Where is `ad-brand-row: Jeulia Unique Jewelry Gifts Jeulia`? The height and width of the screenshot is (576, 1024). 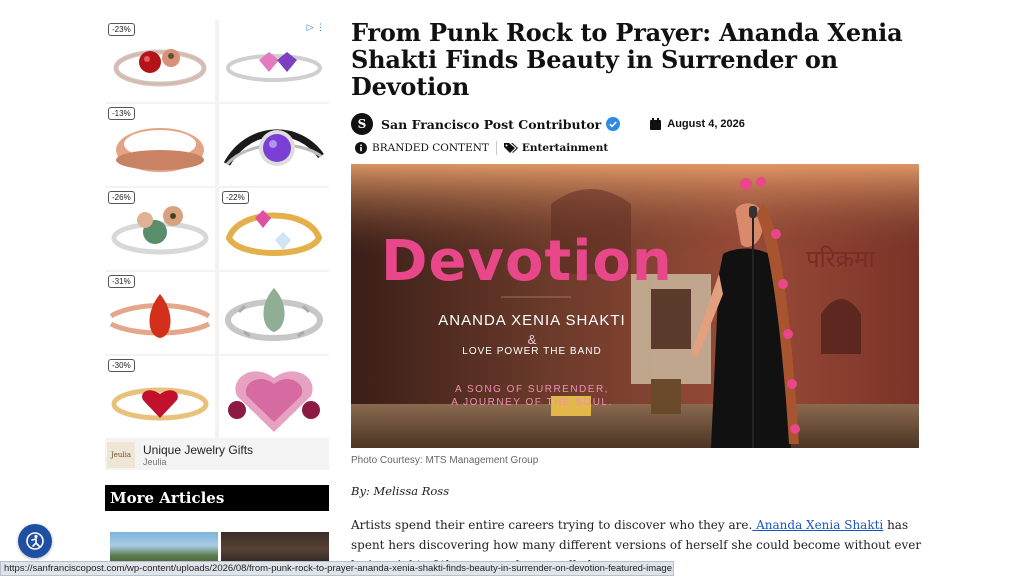 ad-brand-row: Jeulia Unique Jewelry Gifts Jeulia is located at coordinates (217, 455).